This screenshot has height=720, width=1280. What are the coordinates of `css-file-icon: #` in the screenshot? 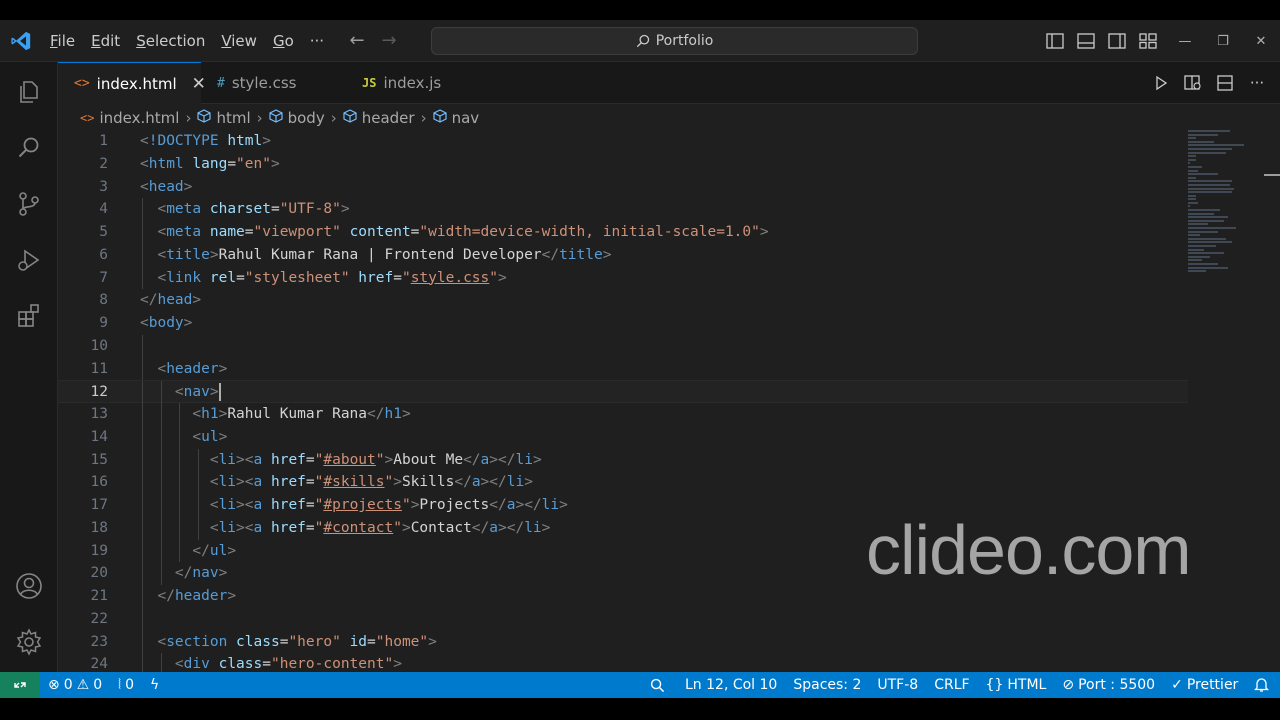 It's located at (221, 83).